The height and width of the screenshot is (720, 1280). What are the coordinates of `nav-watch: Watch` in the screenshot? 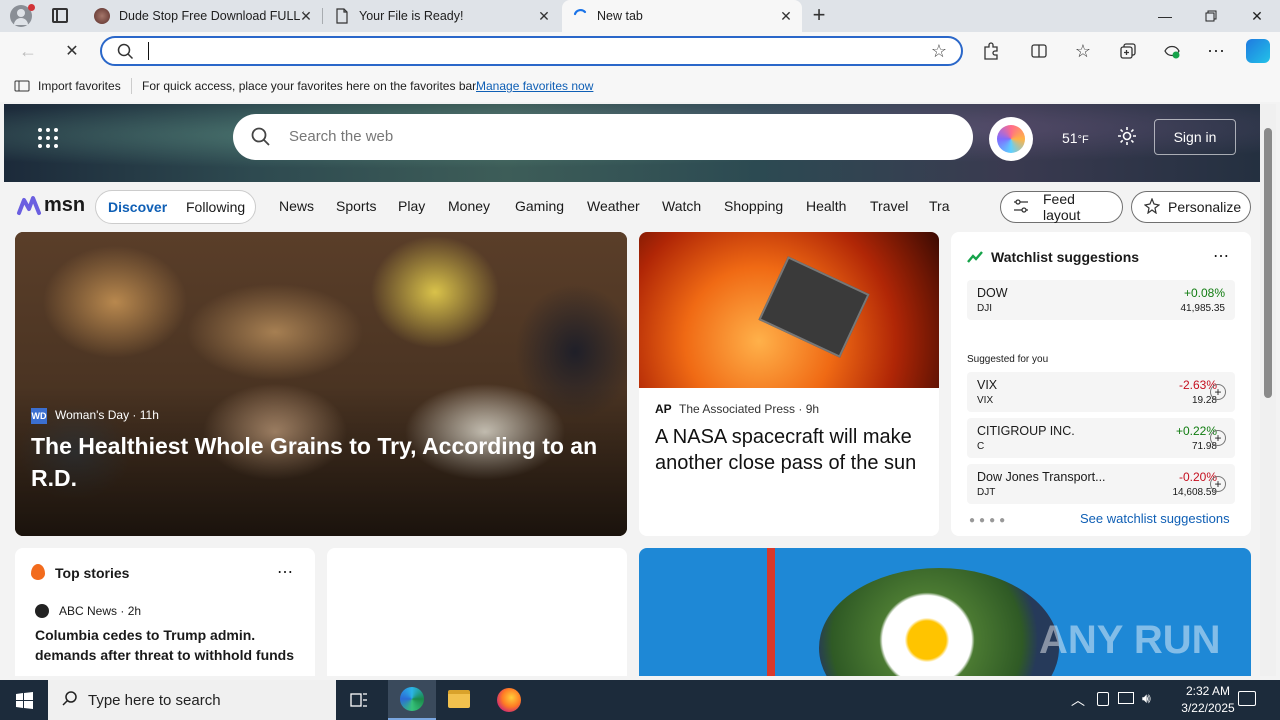 It's located at (681, 206).